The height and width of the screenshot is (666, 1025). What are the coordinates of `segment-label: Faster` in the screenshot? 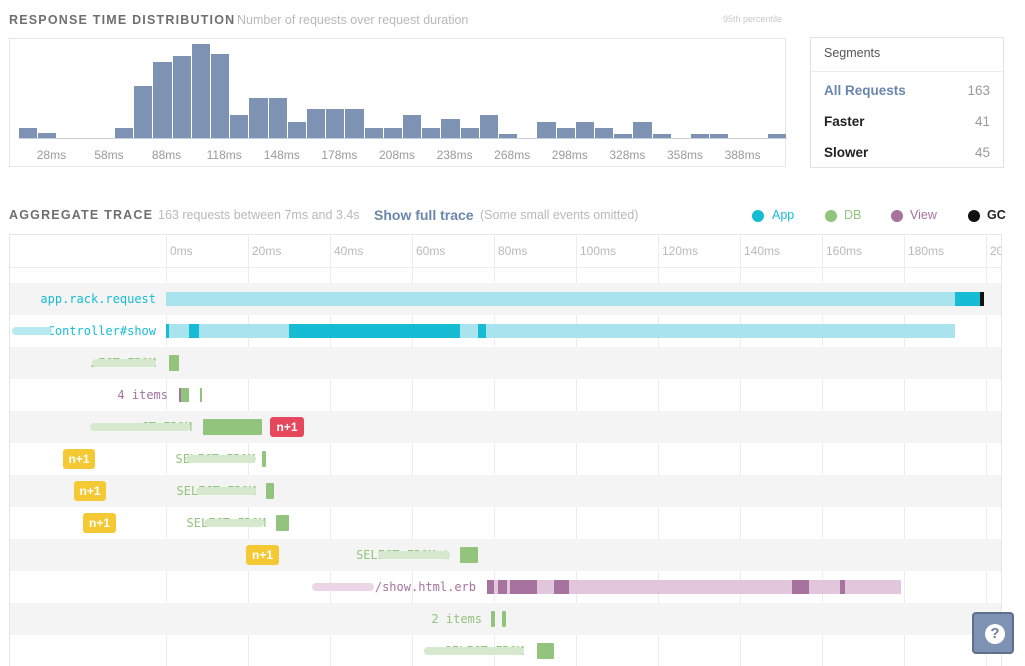 It's located at (844, 121).